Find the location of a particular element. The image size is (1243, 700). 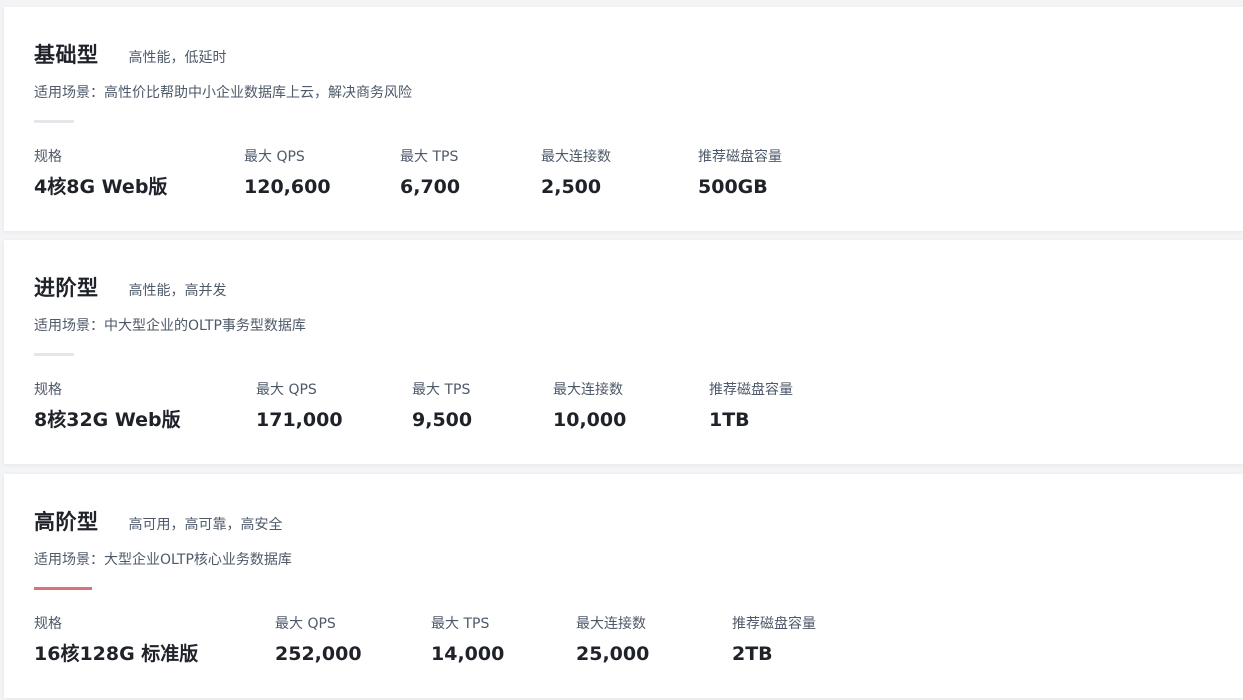

tier-tagline: 高可用，高可靠，高安全 is located at coordinates (205, 525).